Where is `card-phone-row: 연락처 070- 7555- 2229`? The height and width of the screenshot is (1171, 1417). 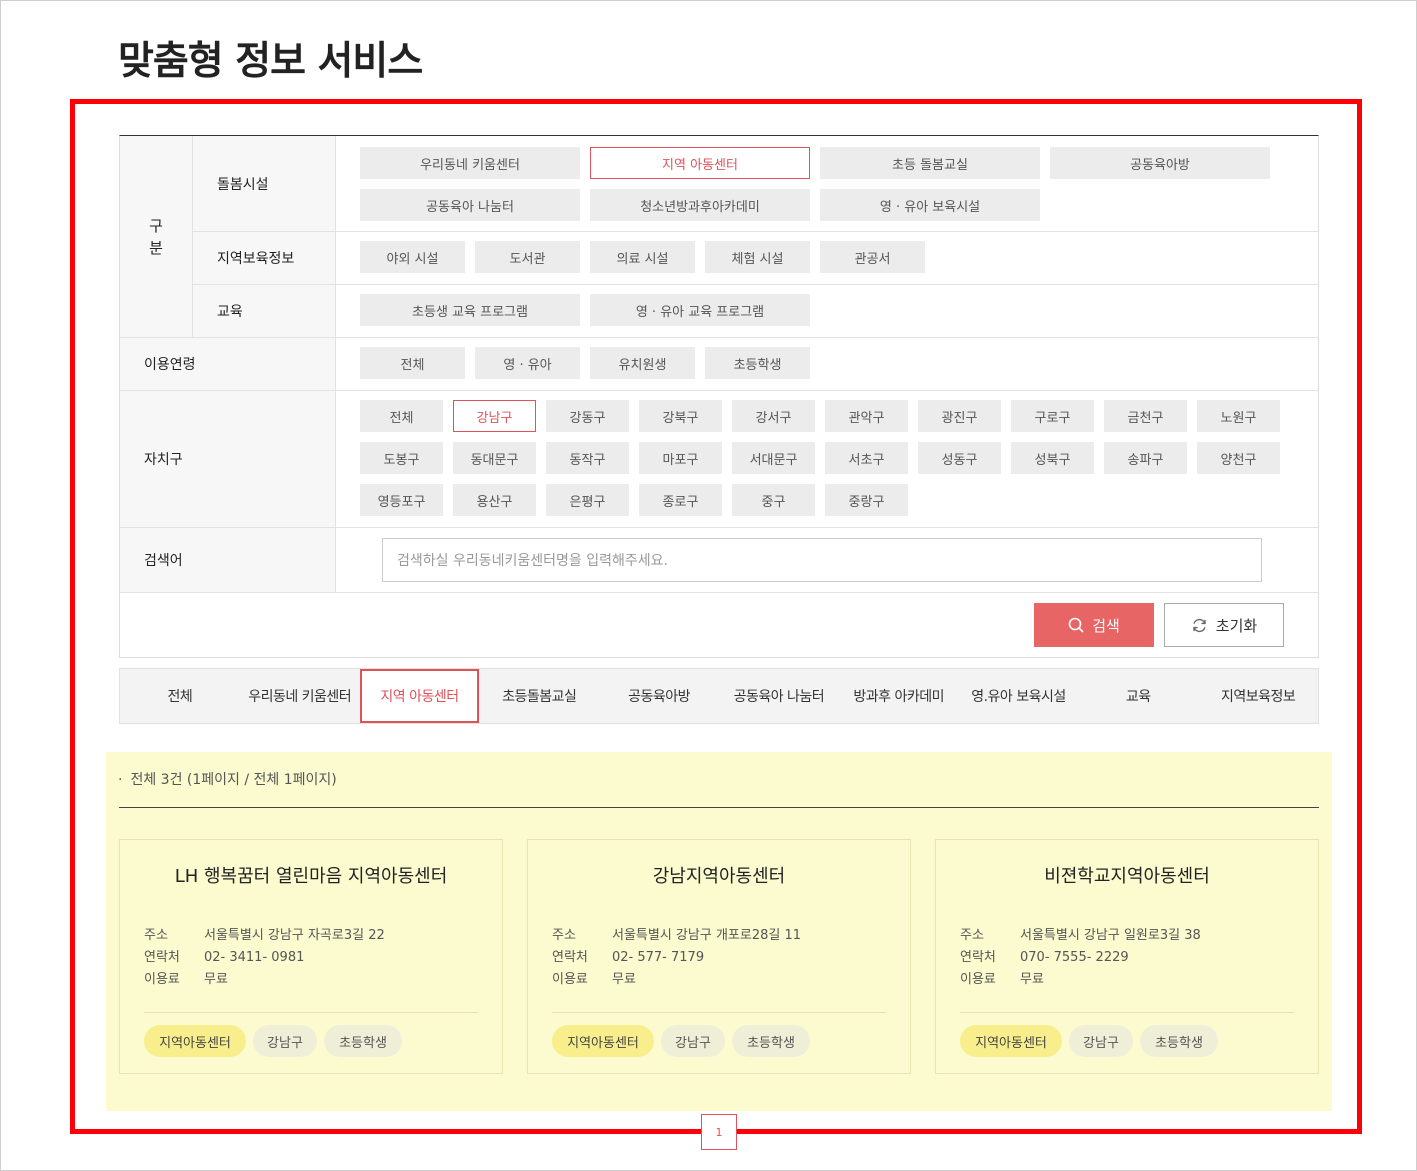 card-phone-row: 연락처 070- 7555- 2229 is located at coordinates (1044, 955).